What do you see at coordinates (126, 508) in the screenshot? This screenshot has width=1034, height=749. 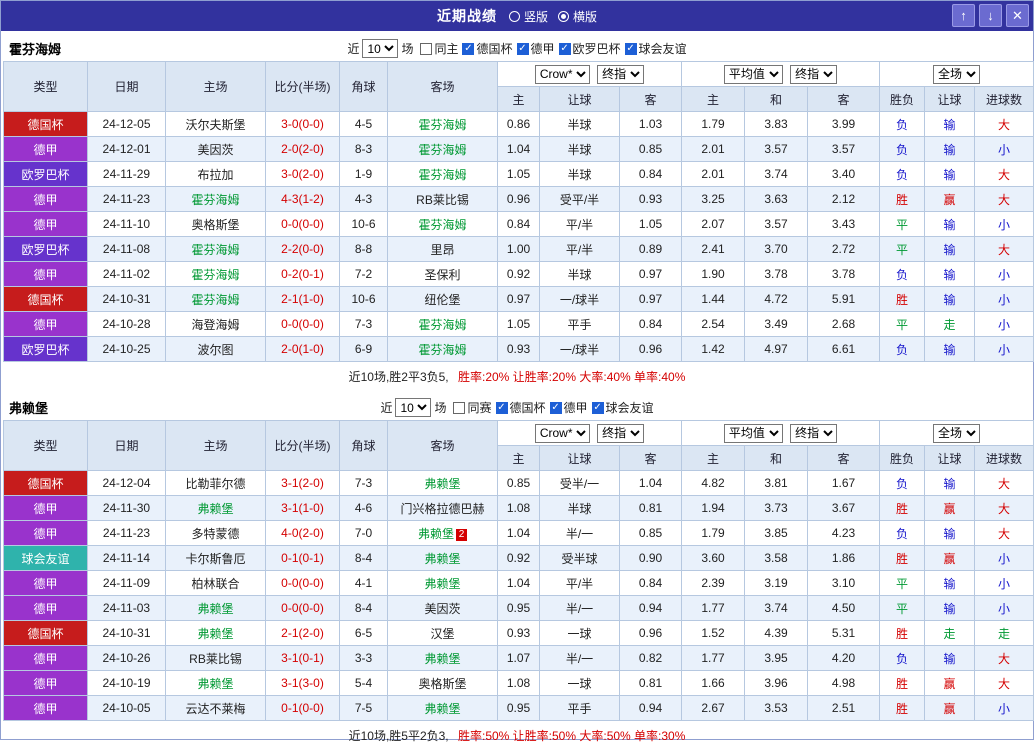 I see `match-date-cell: 24-11-30` at bounding box center [126, 508].